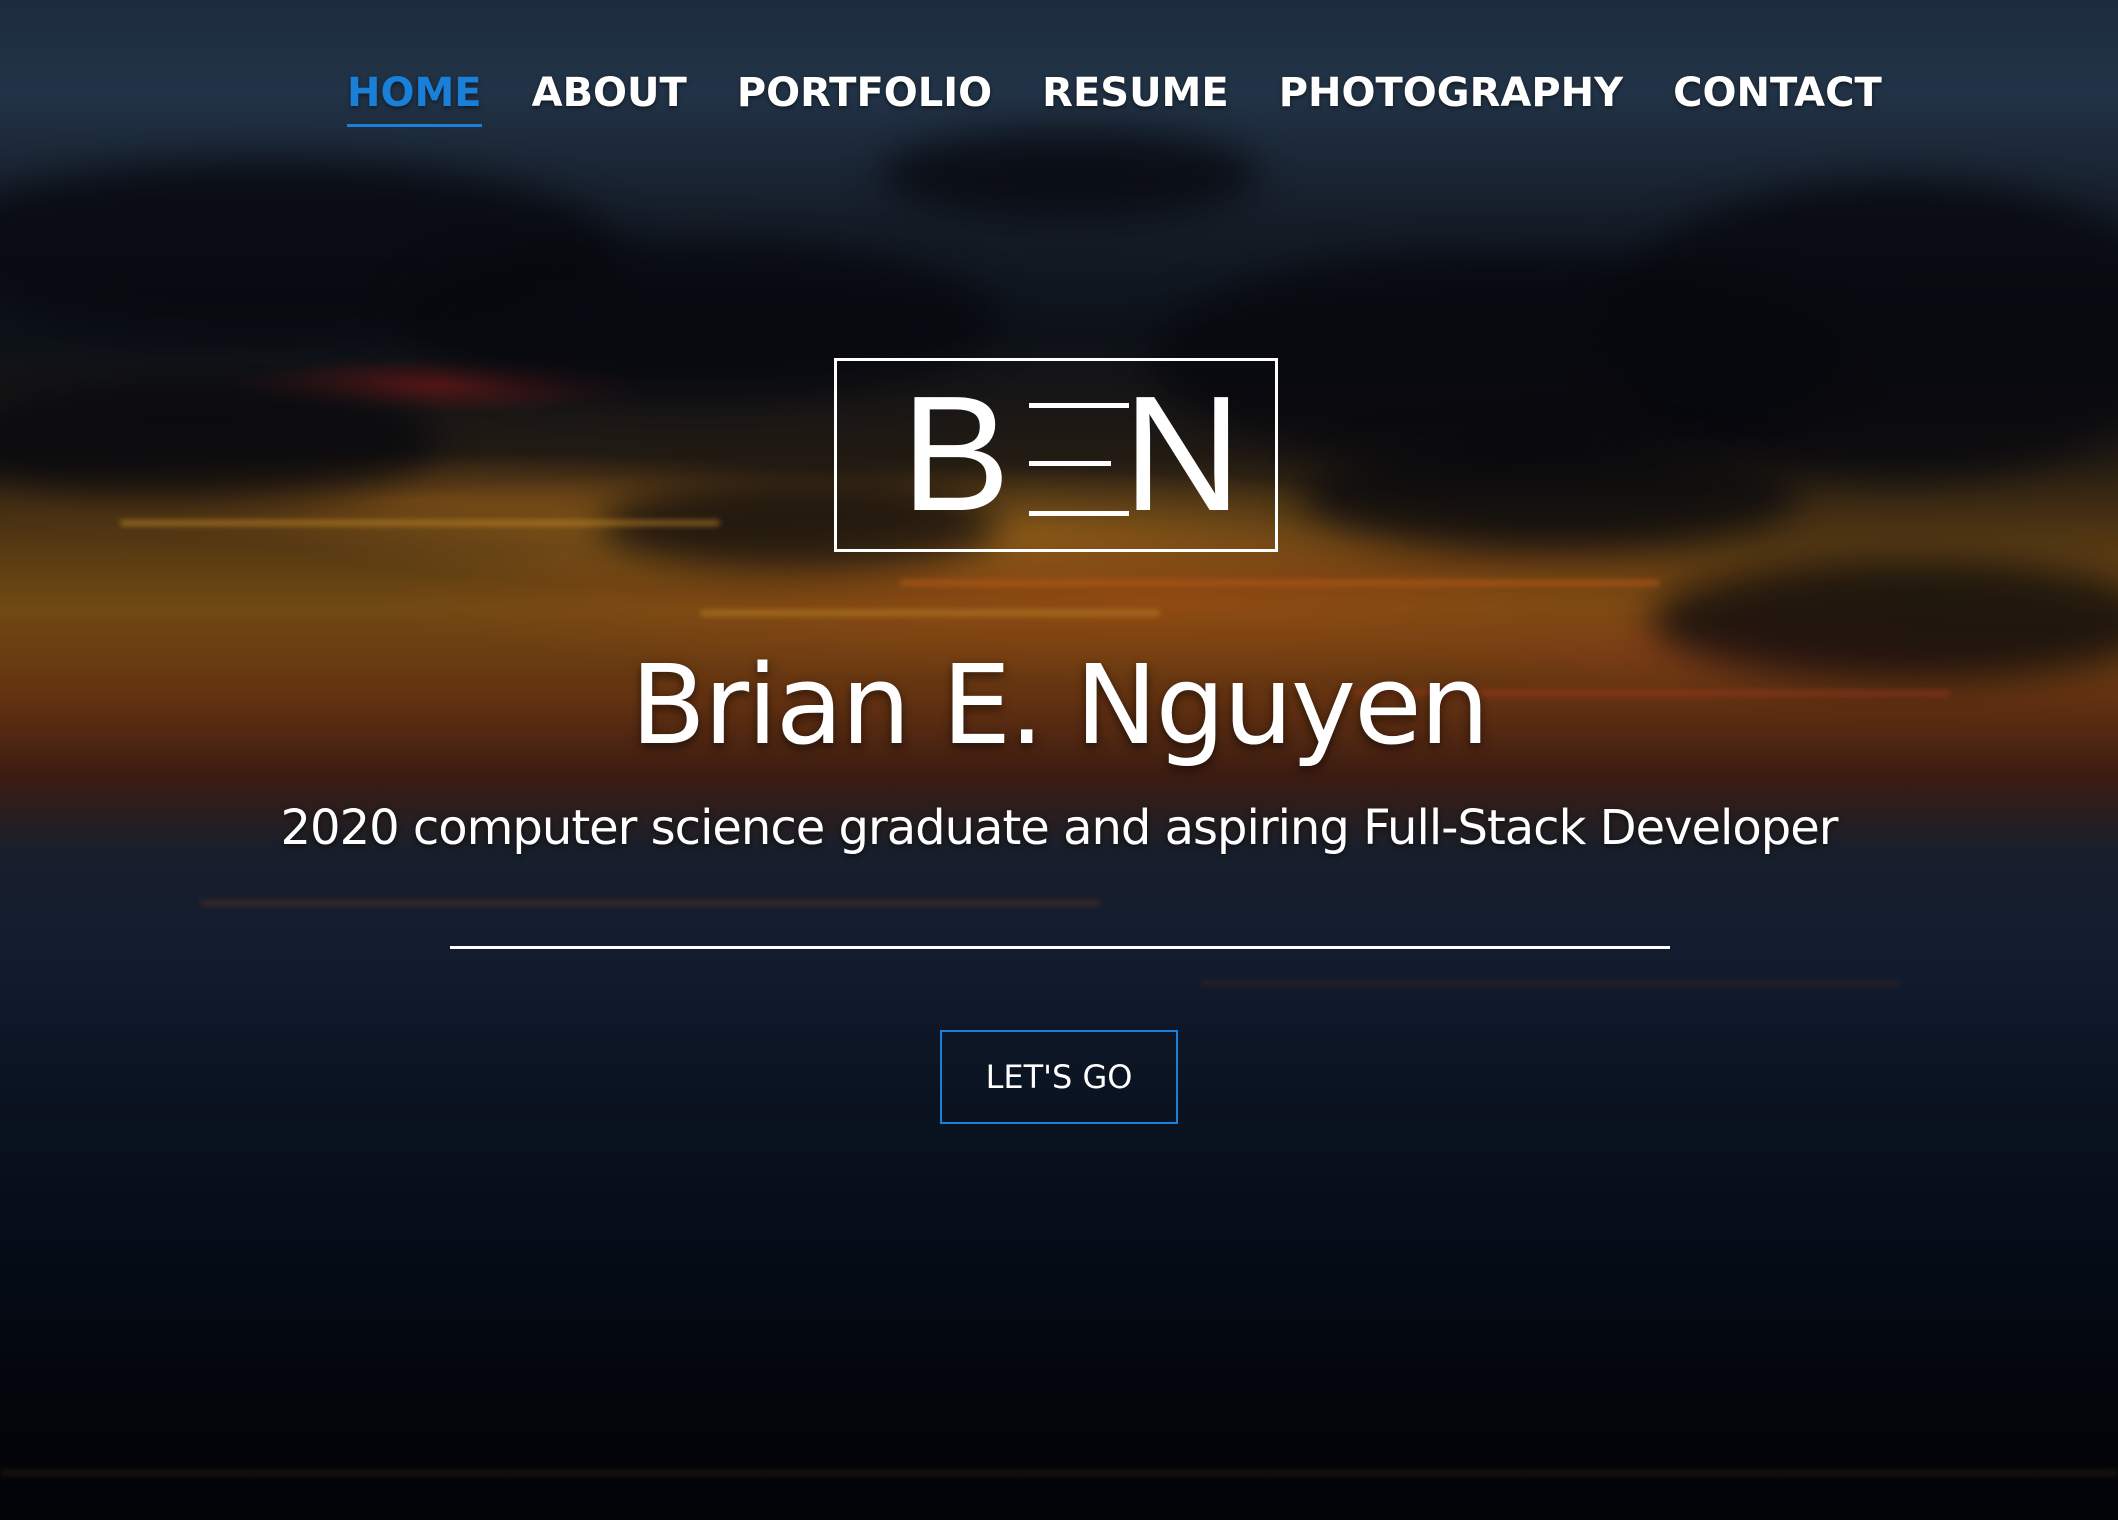  I want to click on logo-letter-e-bar-middle, so click(1070, 463).